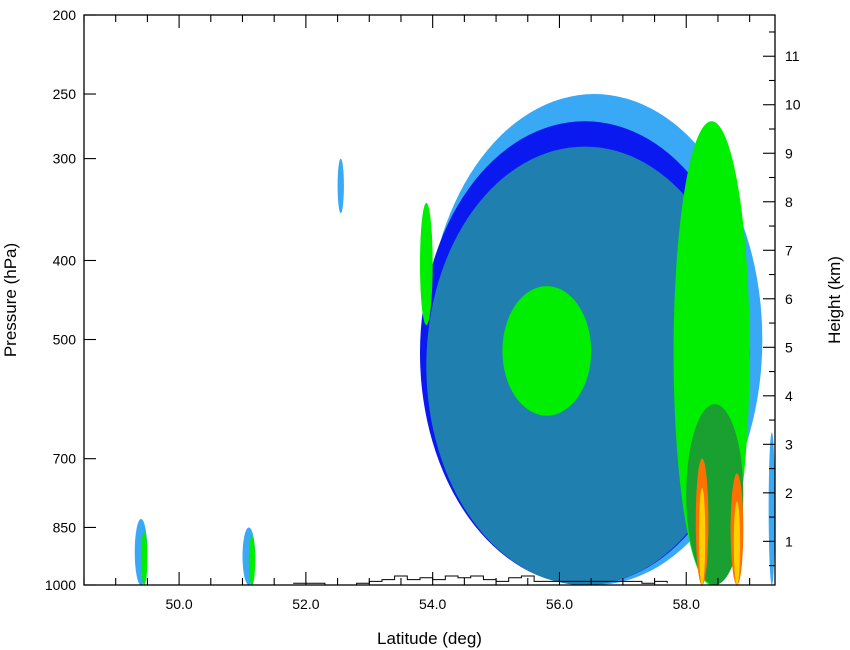 This screenshot has width=850, height=650. Describe the element at coordinates (432, 604) in the screenshot. I see `x-tick-label: 54.0` at that location.